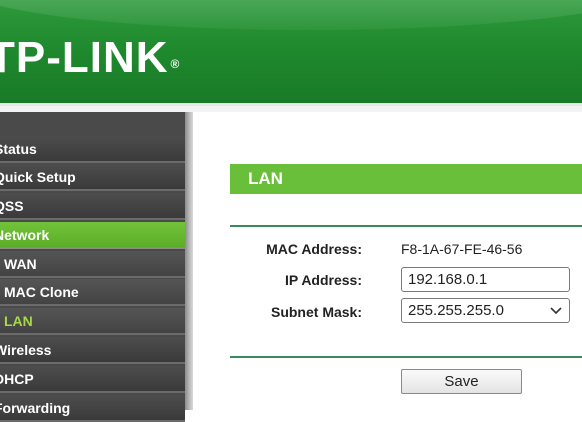 This screenshot has height=422, width=582. I want to click on subnet-mask-selected-value: 255.255.255.0, so click(456, 310).